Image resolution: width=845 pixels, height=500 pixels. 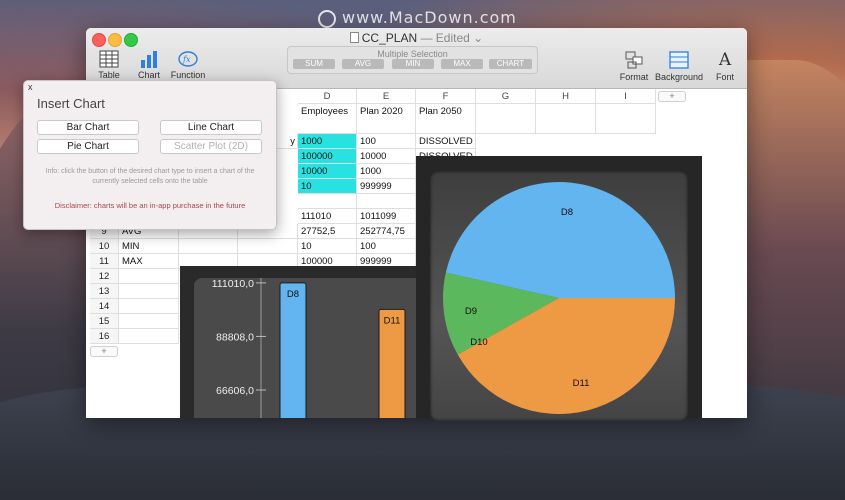 I want to click on format-button: Format, so click(x=634, y=66).